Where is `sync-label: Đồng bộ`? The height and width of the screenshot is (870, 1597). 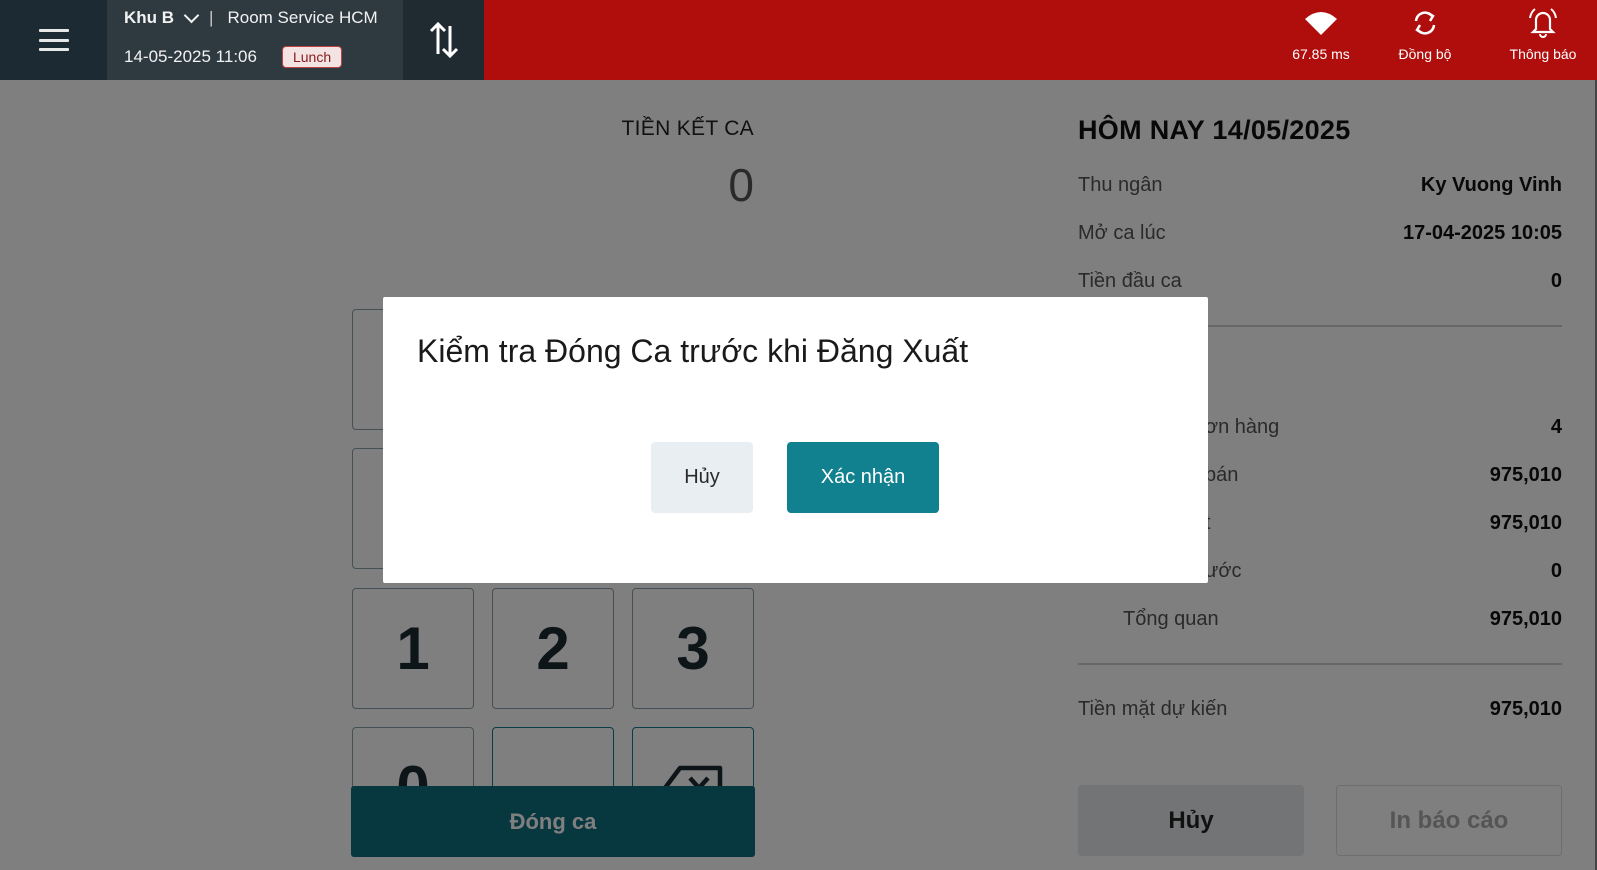 sync-label: Đồng bộ is located at coordinates (1425, 54).